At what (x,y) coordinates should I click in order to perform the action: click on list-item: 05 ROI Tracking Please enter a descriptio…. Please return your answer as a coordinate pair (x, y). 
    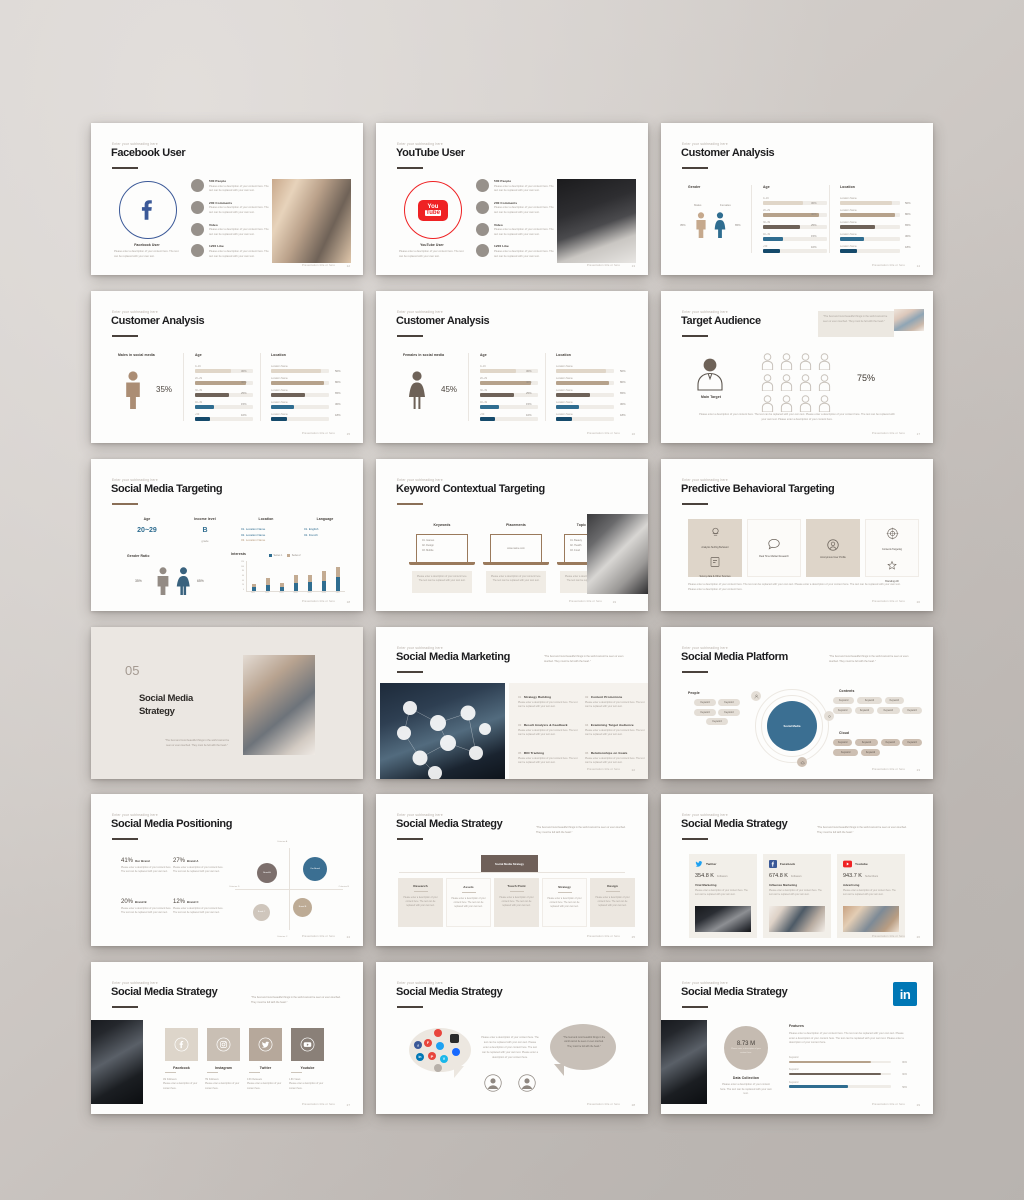
    Looking at the image, I should click on (549, 758).